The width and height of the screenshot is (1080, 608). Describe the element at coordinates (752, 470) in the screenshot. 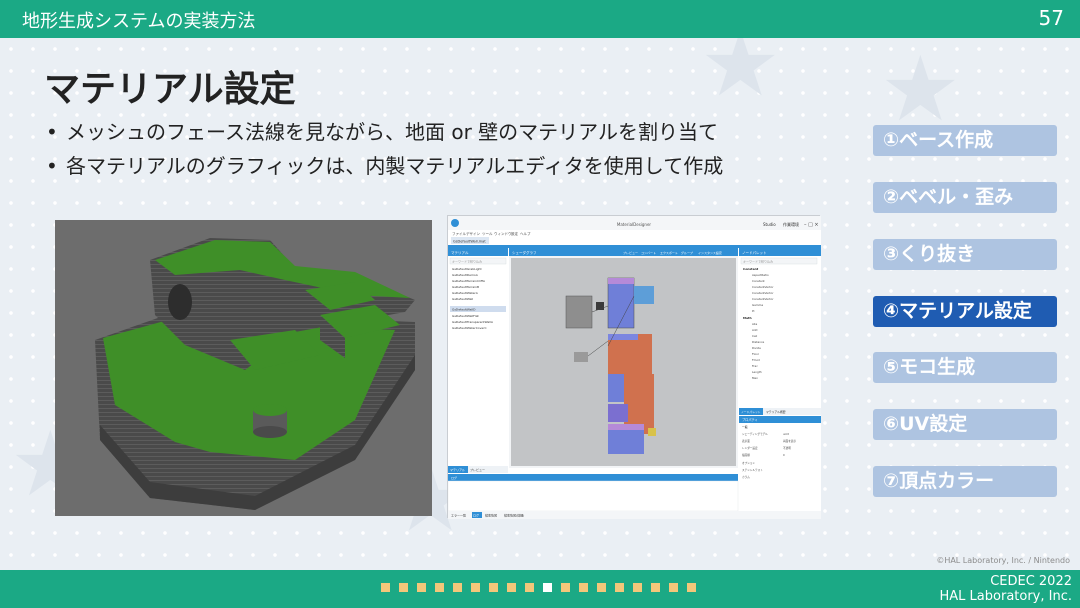

I see `property-section: ステンシルテスト` at that location.